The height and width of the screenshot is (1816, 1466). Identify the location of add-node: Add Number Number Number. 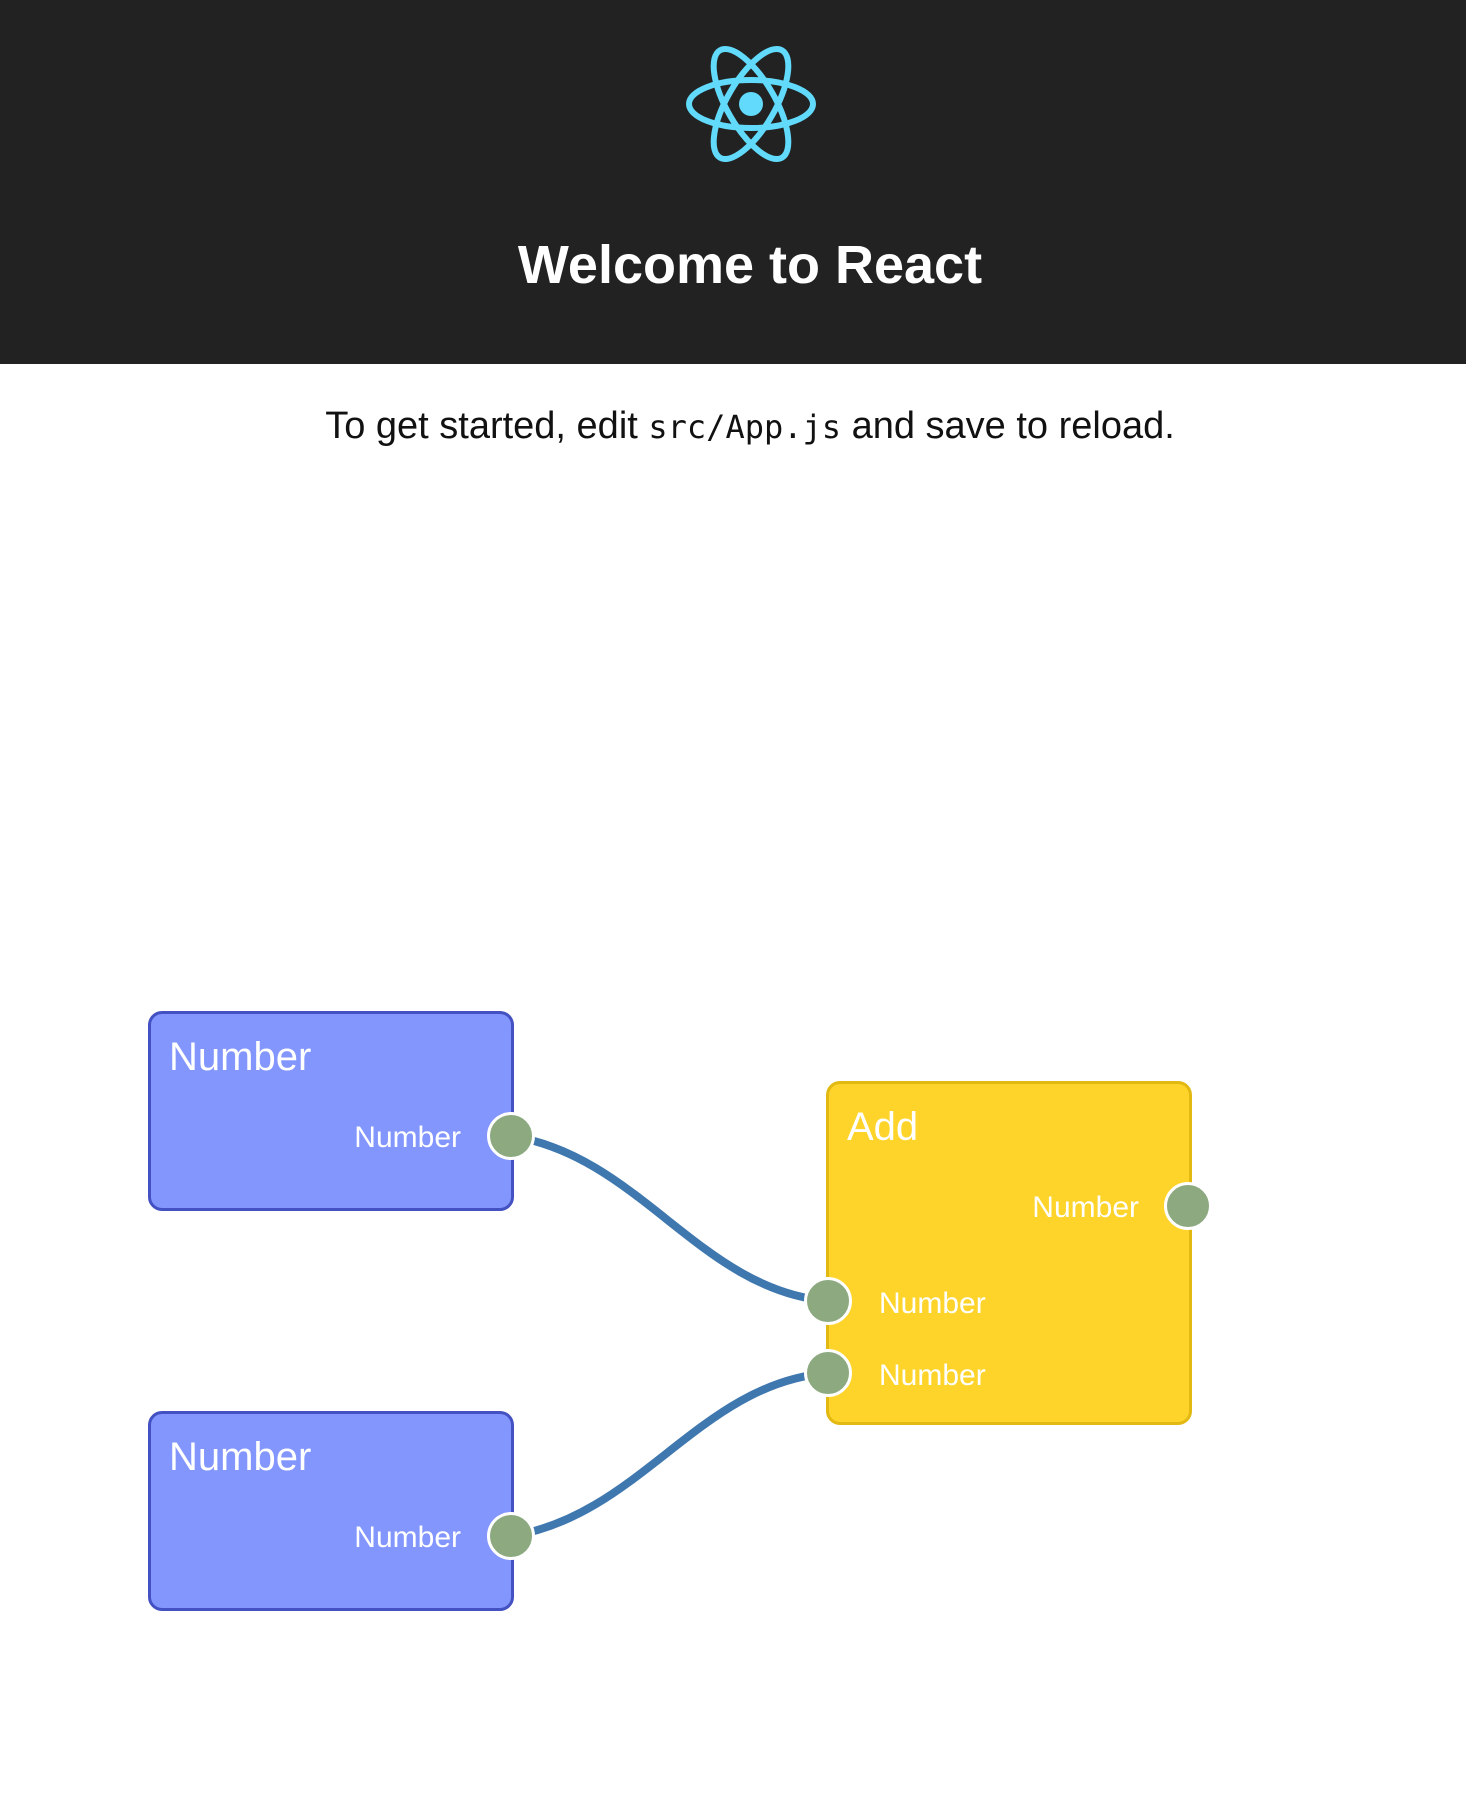
(1009, 1253).